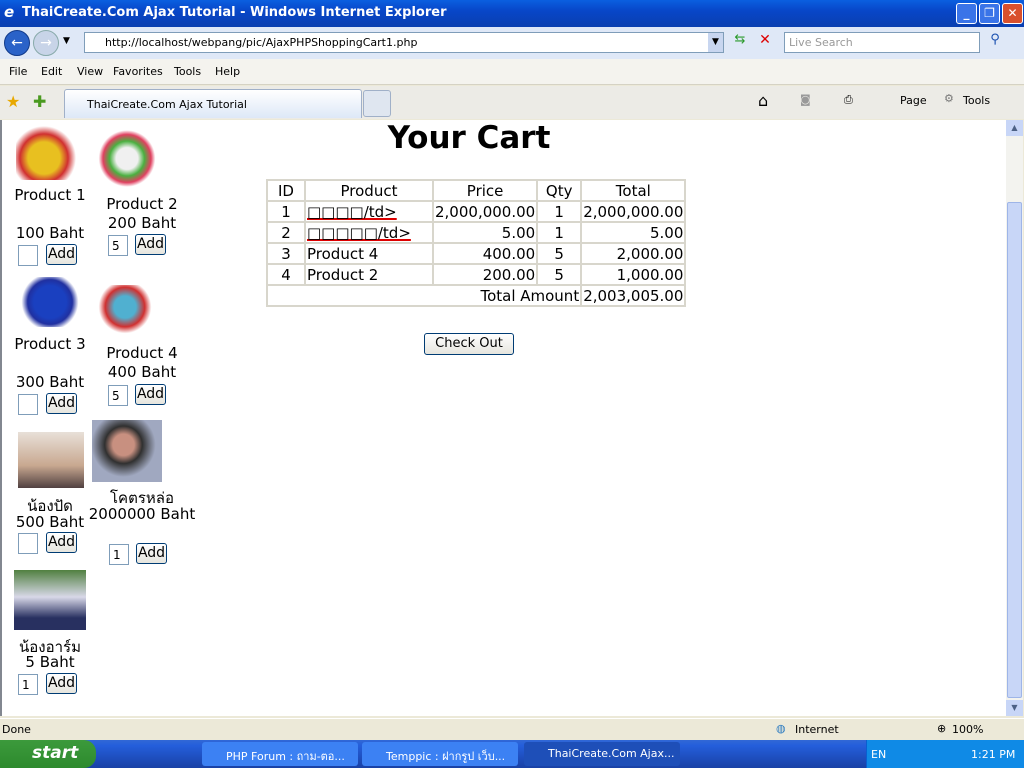 The image size is (1024, 768). I want to click on menu-help: Help, so click(227, 71).